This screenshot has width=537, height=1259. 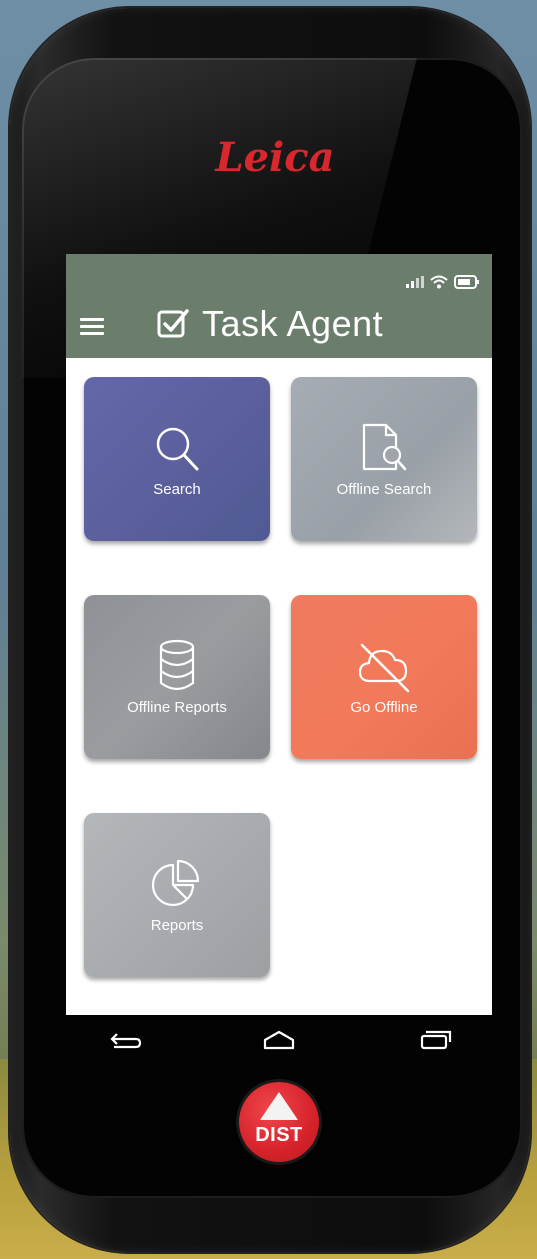 I want to click on pie-chart-icon, so click(x=175, y=883).